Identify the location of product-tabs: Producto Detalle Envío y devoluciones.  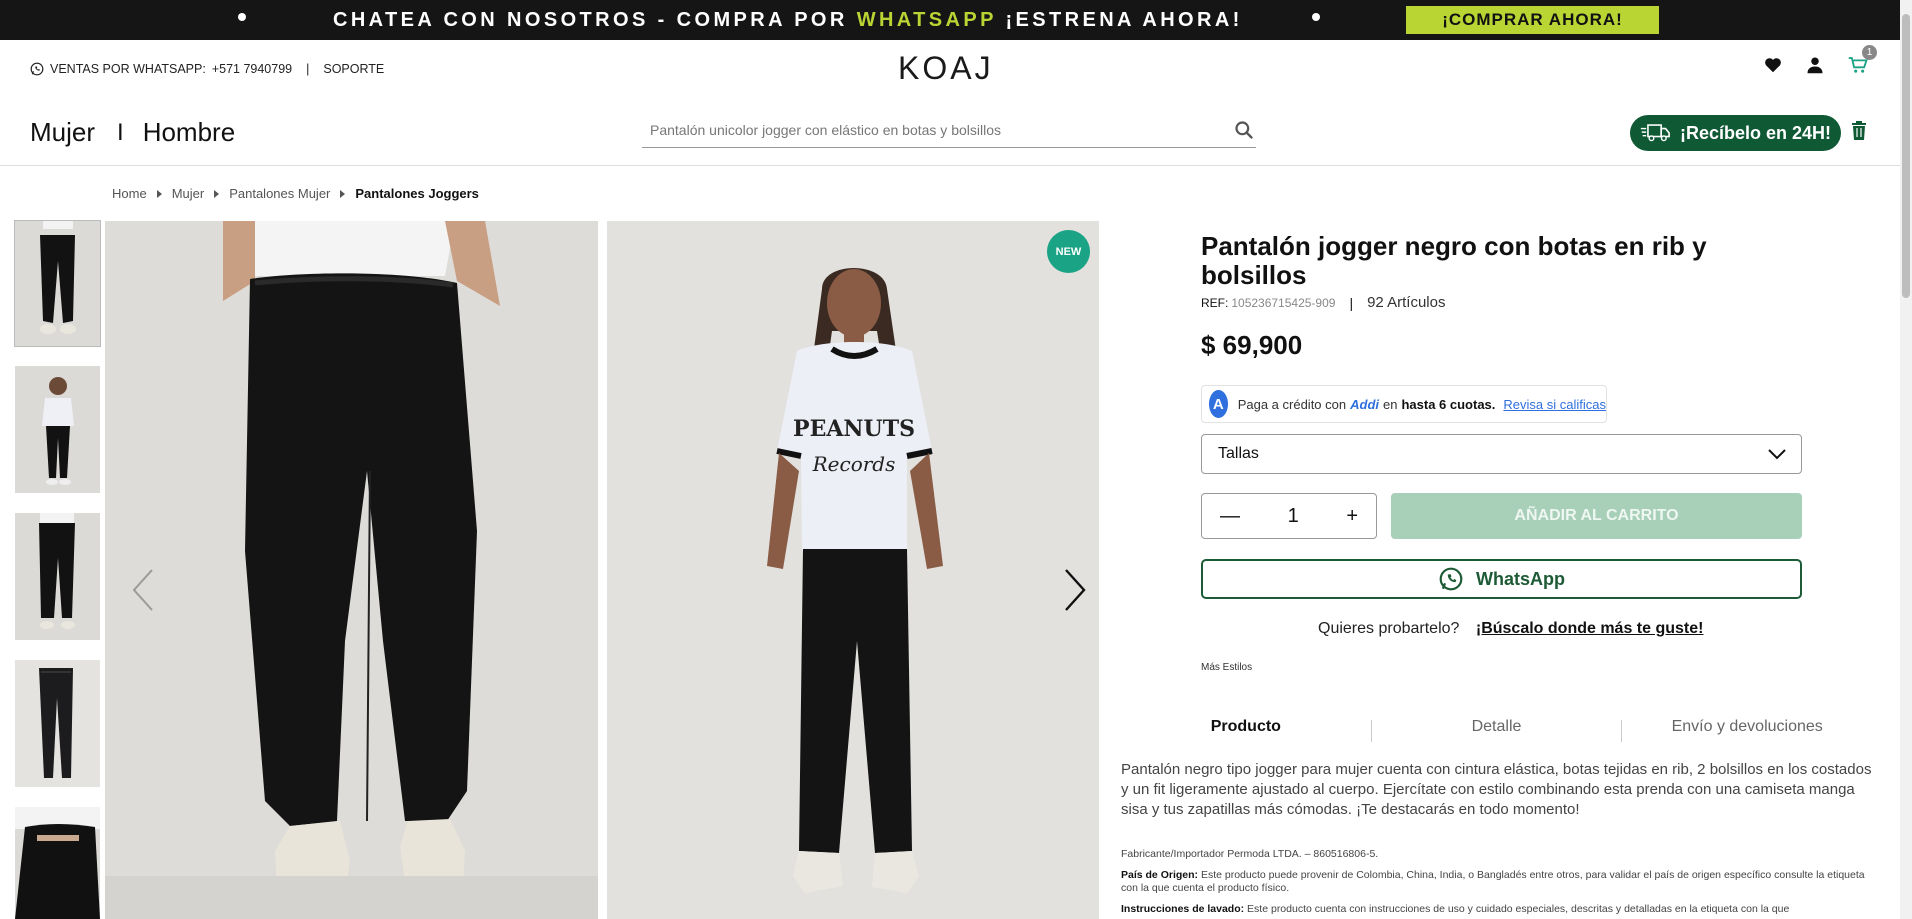
(1496, 731).